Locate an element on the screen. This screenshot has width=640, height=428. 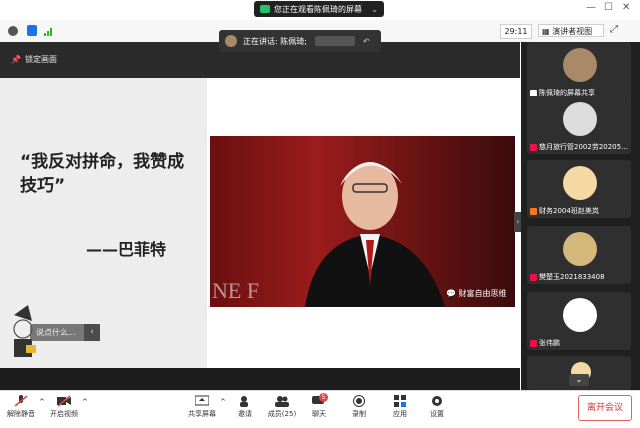
participant-tile: 樊楚玉2021833408 is located at coordinates (579, 255).